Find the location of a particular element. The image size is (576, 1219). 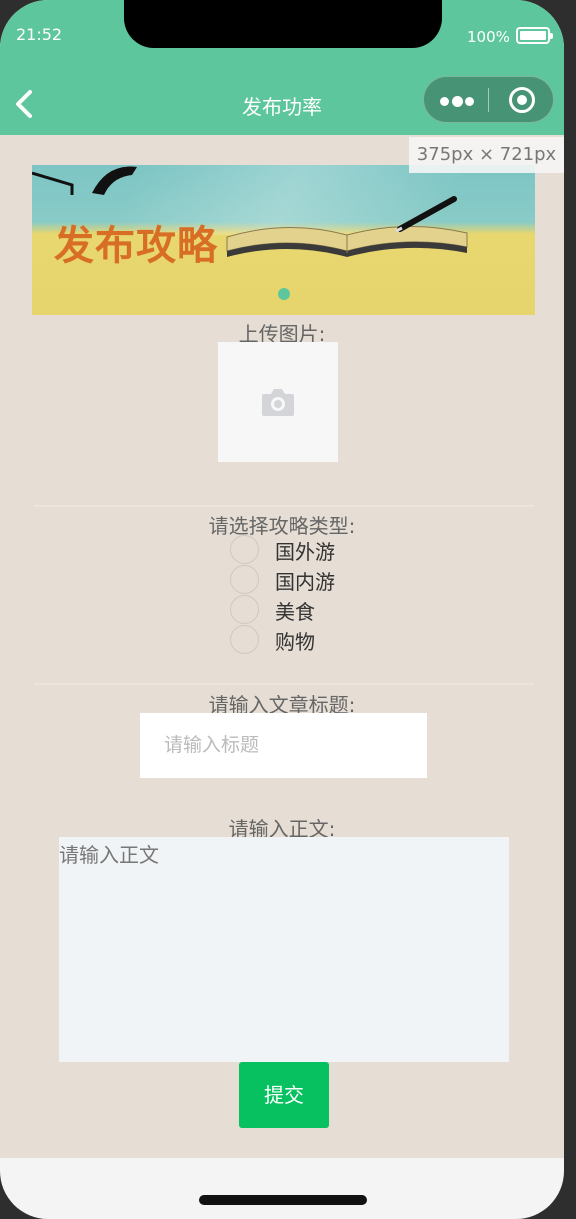

upload-image-button is located at coordinates (278, 402).